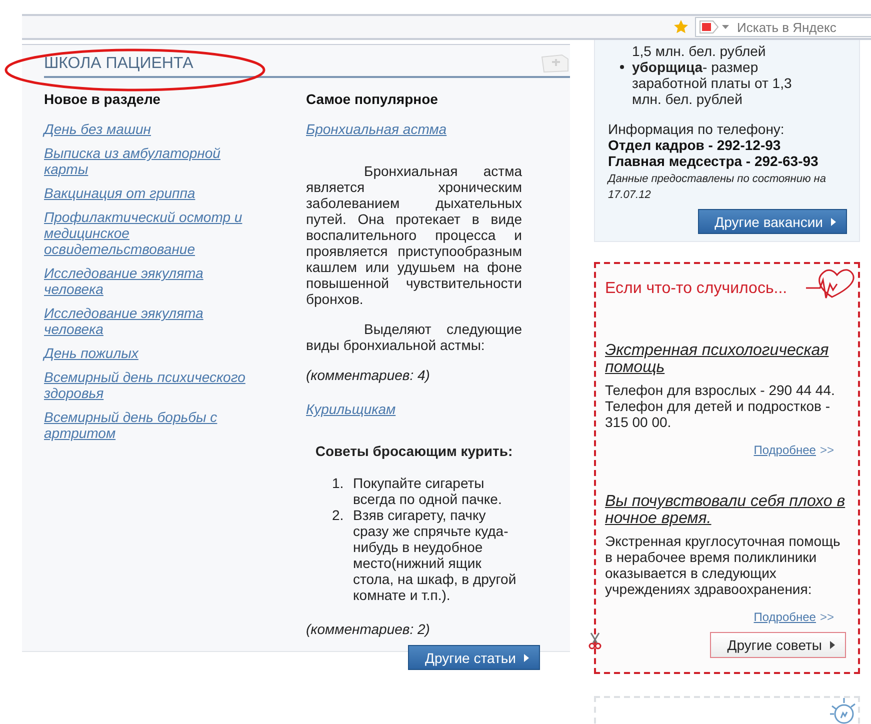  What do you see at coordinates (91, 353) in the screenshot?
I see `article-link: День пожилых` at bounding box center [91, 353].